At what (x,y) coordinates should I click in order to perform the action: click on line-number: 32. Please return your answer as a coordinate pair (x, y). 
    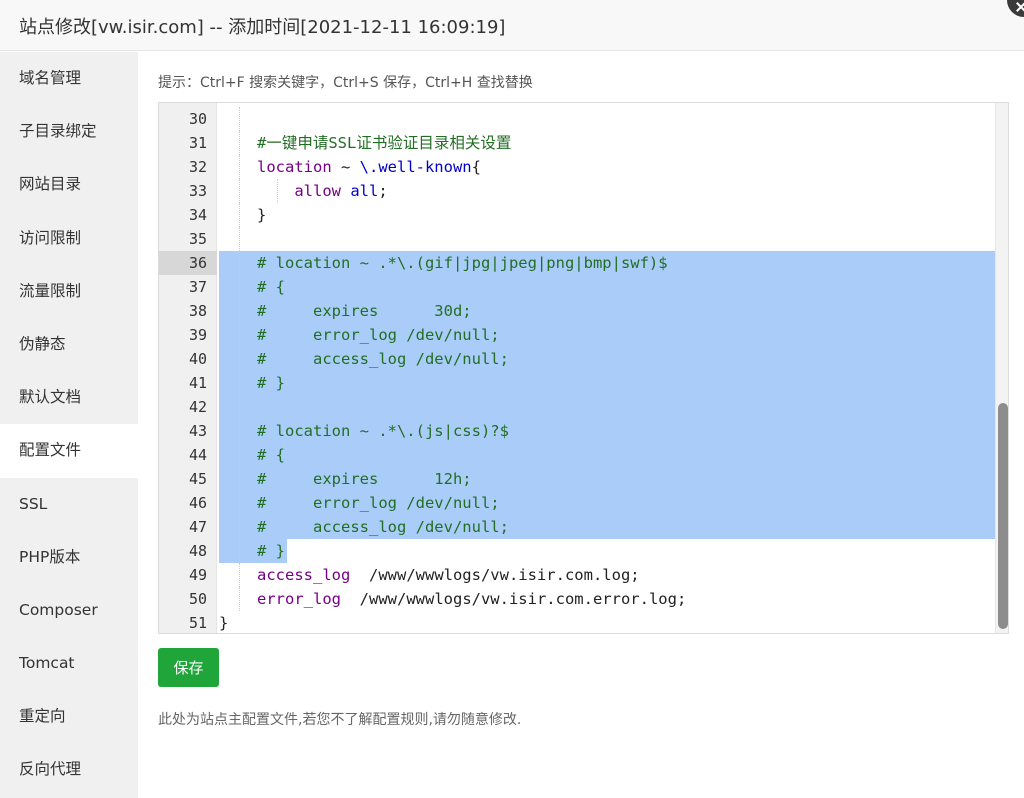
    Looking at the image, I should click on (197, 167).